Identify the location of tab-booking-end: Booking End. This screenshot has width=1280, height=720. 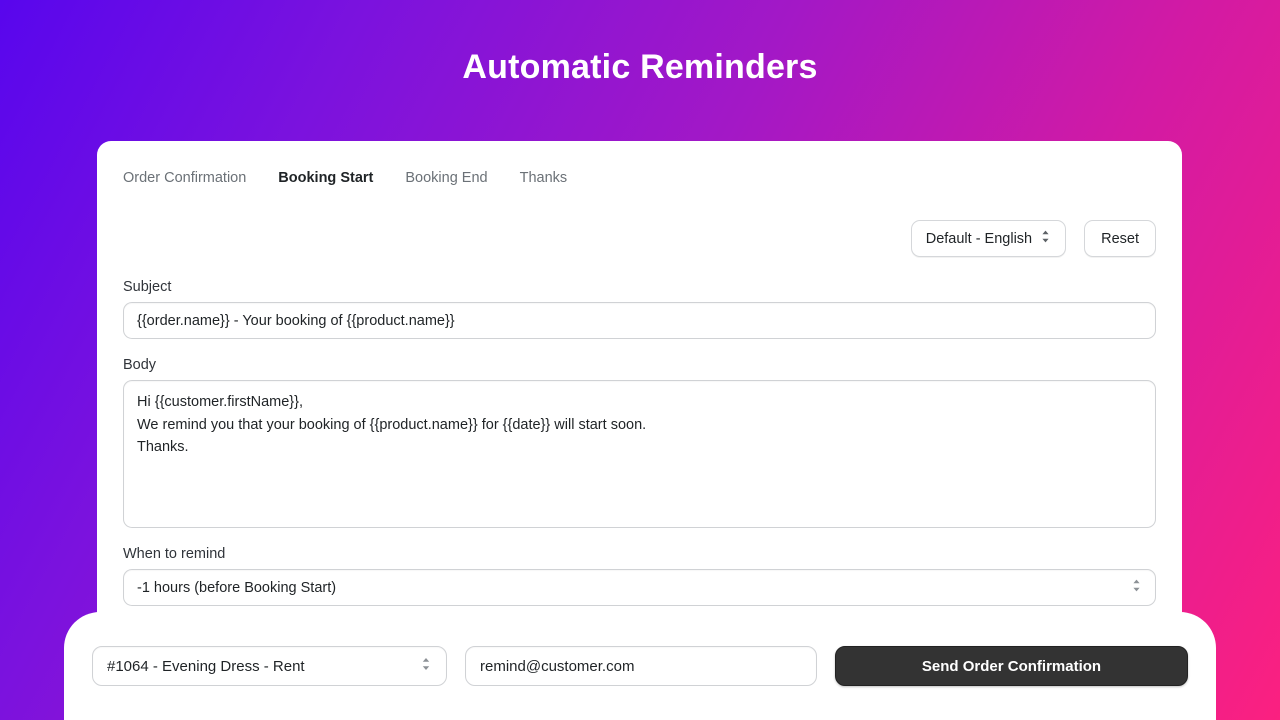
(446, 178).